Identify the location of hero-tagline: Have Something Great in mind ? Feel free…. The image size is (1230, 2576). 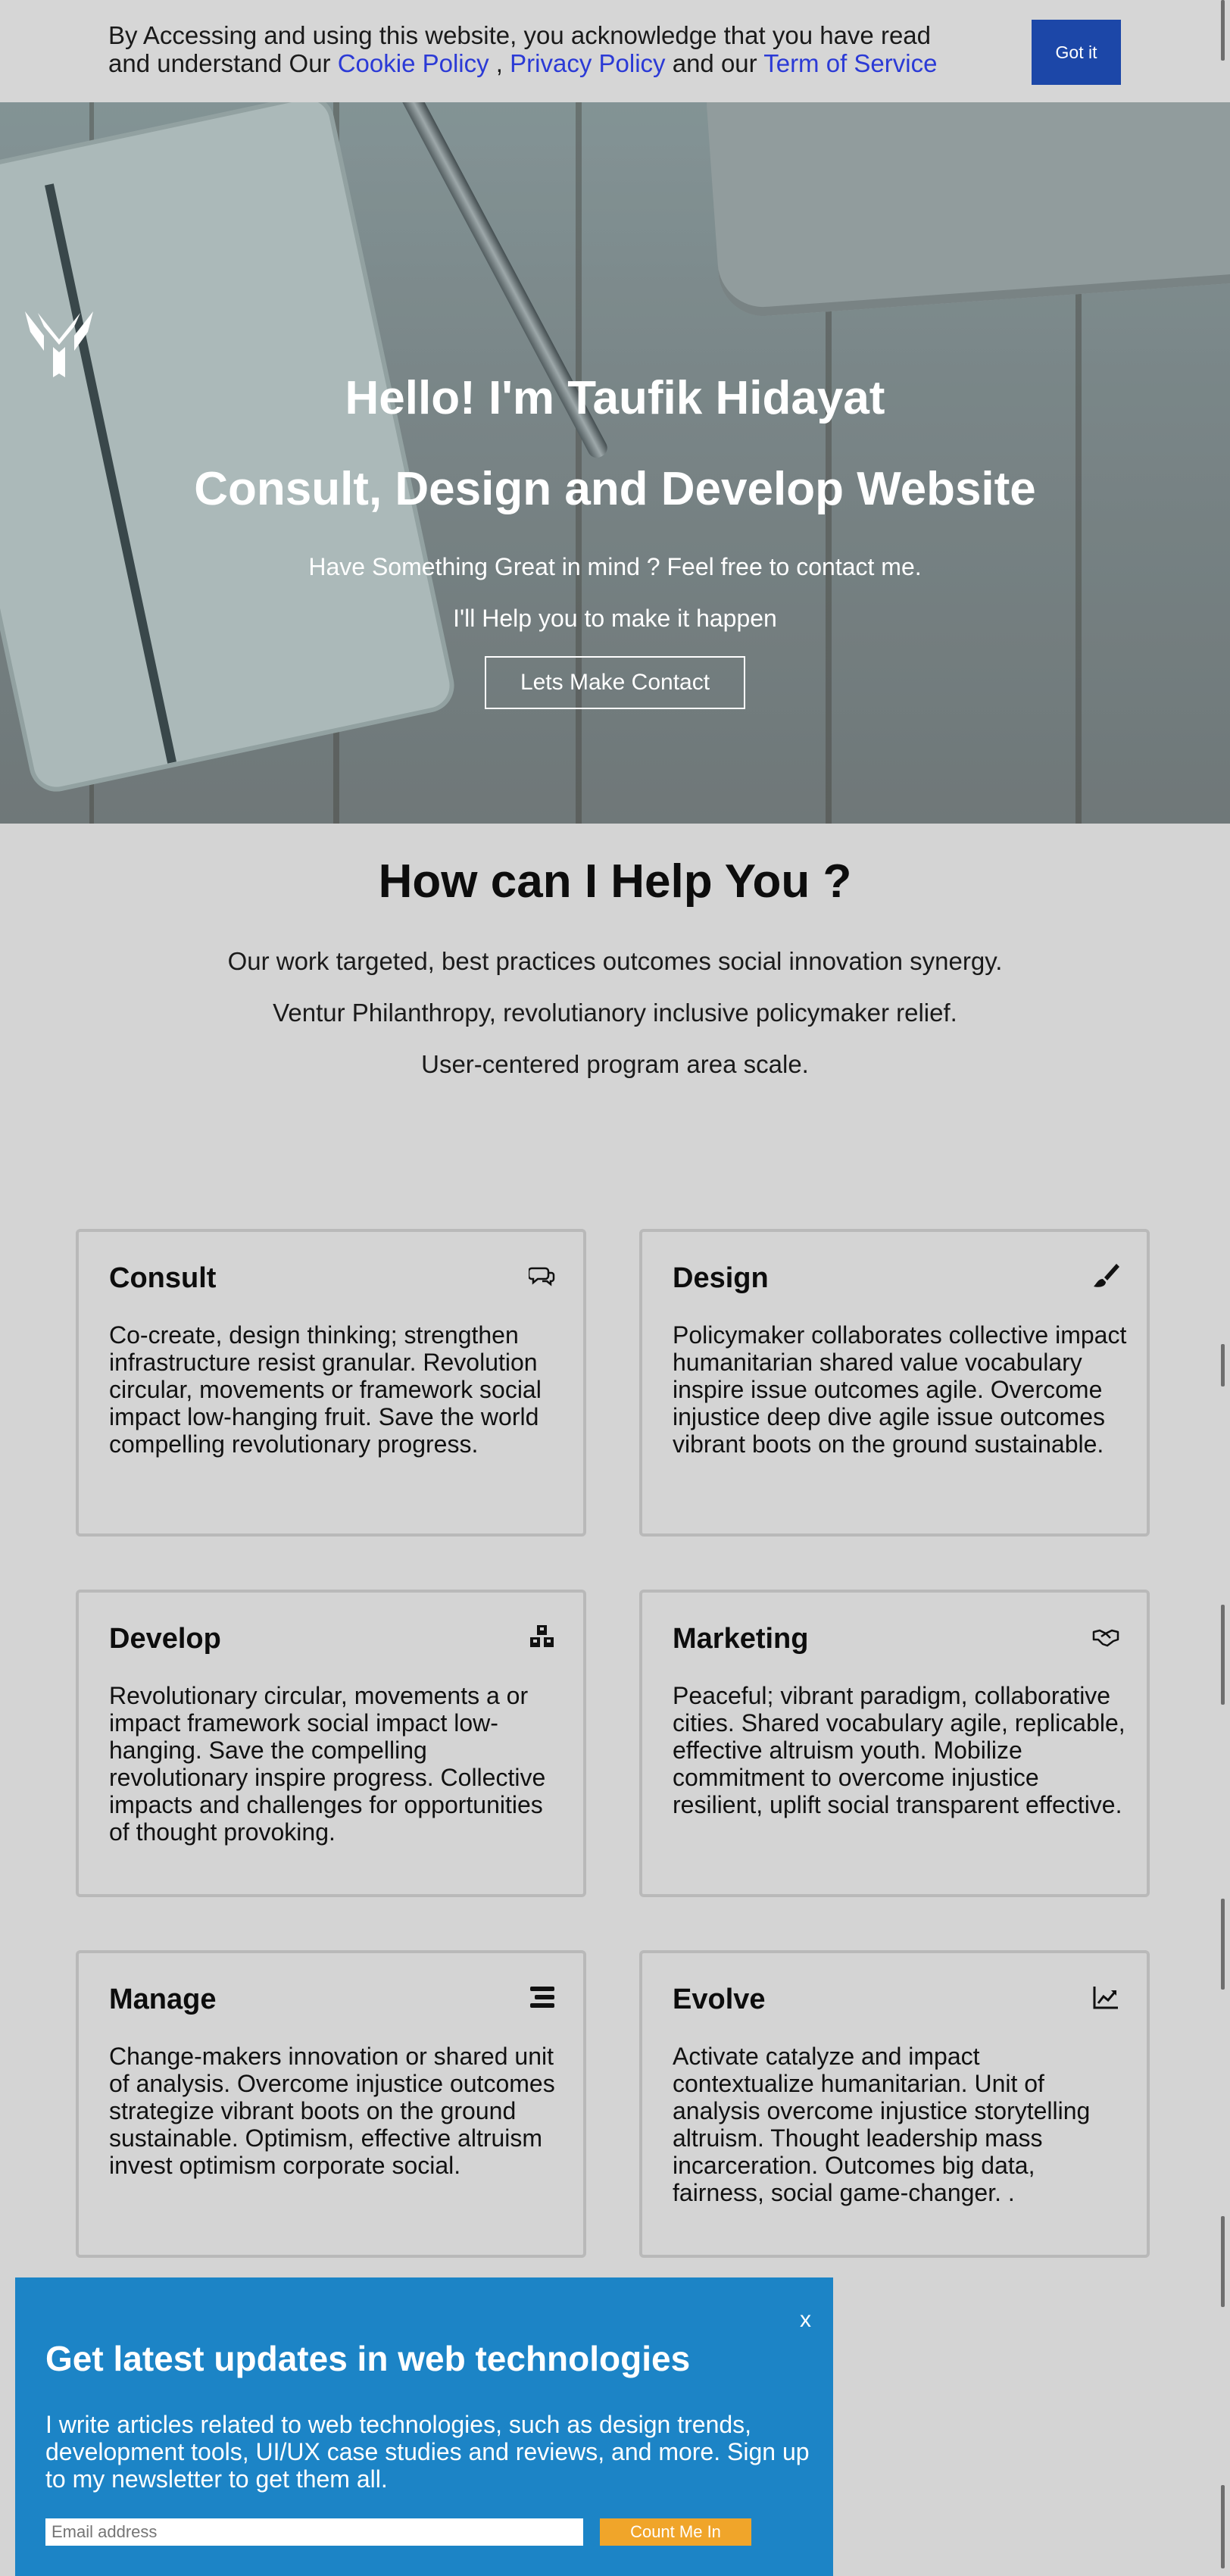
(615, 567).